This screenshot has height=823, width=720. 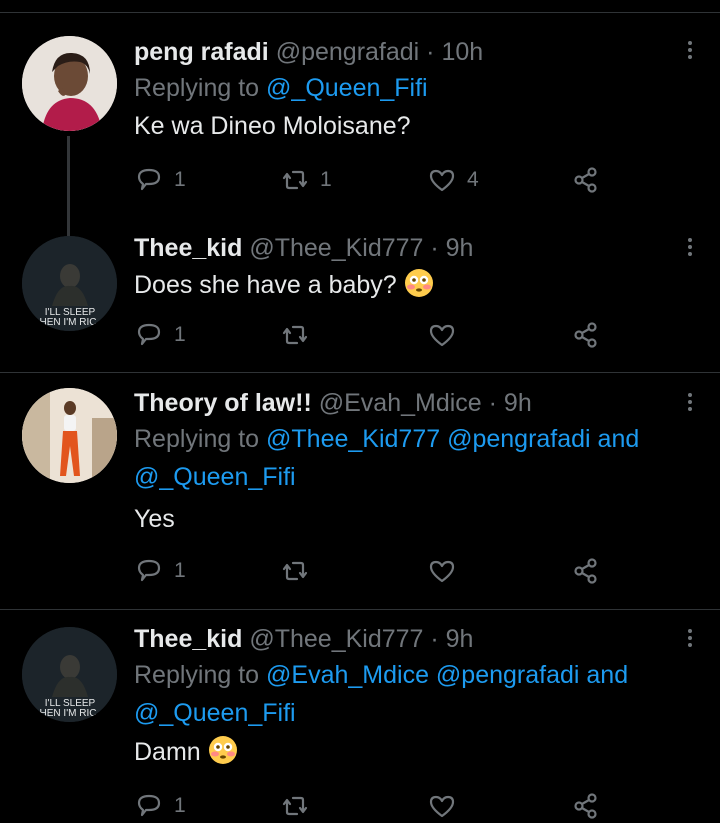 I want to click on tweet-header: Theory of law!! @Evah_Mdice · 9h, so click(x=407, y=403).